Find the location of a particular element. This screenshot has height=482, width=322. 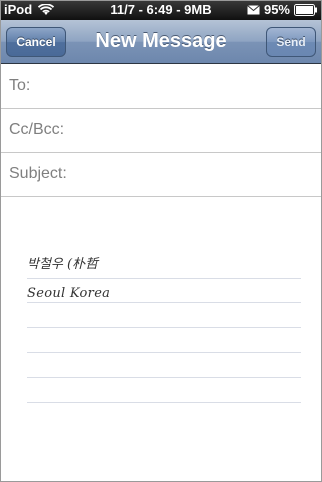

mail-icon is located at coordinates (253, 9).